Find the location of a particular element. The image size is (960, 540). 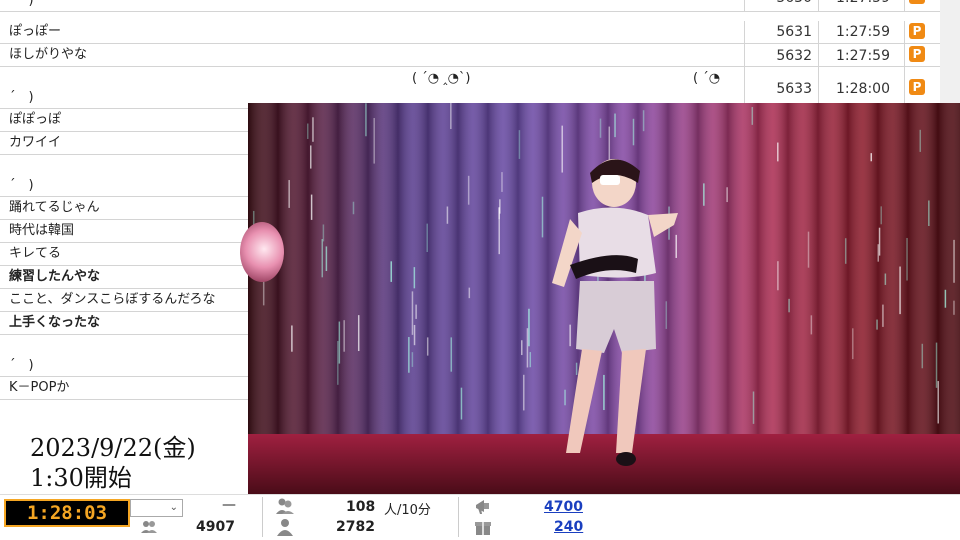

total-comment-count: 4907 is located at coordinates (215, 527).